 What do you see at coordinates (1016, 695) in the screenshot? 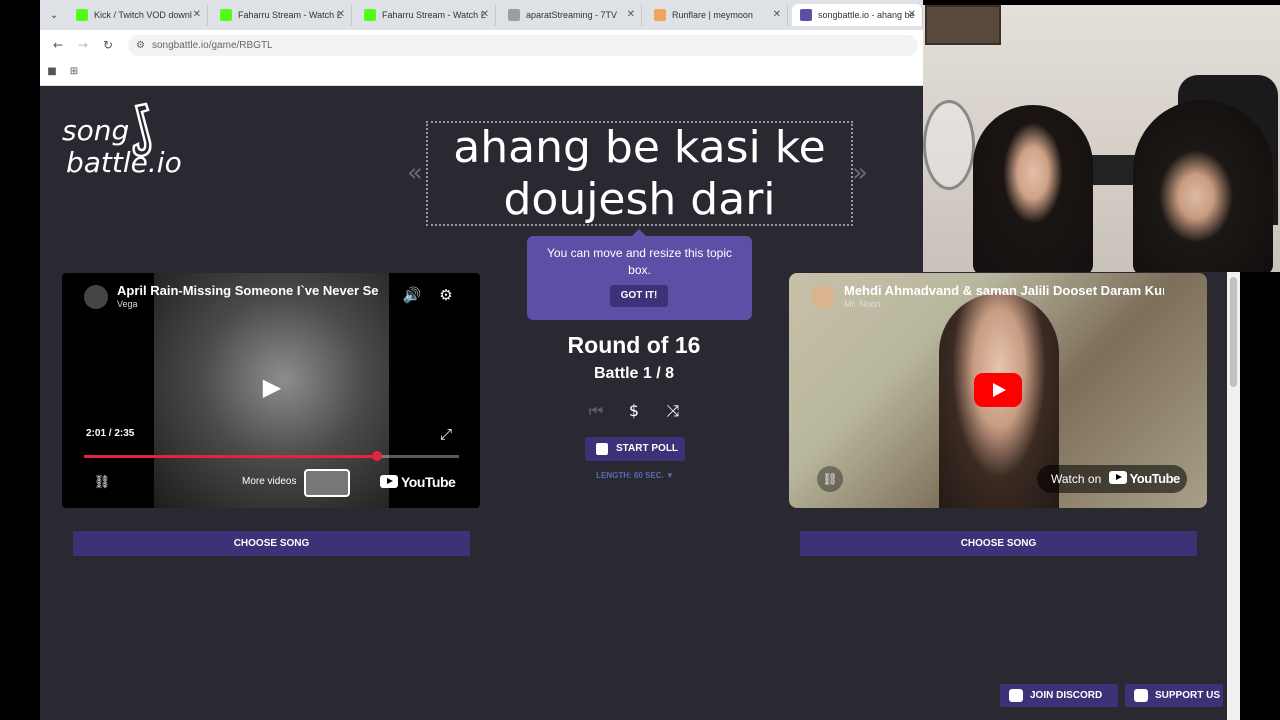
I see `discord-icon` at bounding box center [1016, 695].